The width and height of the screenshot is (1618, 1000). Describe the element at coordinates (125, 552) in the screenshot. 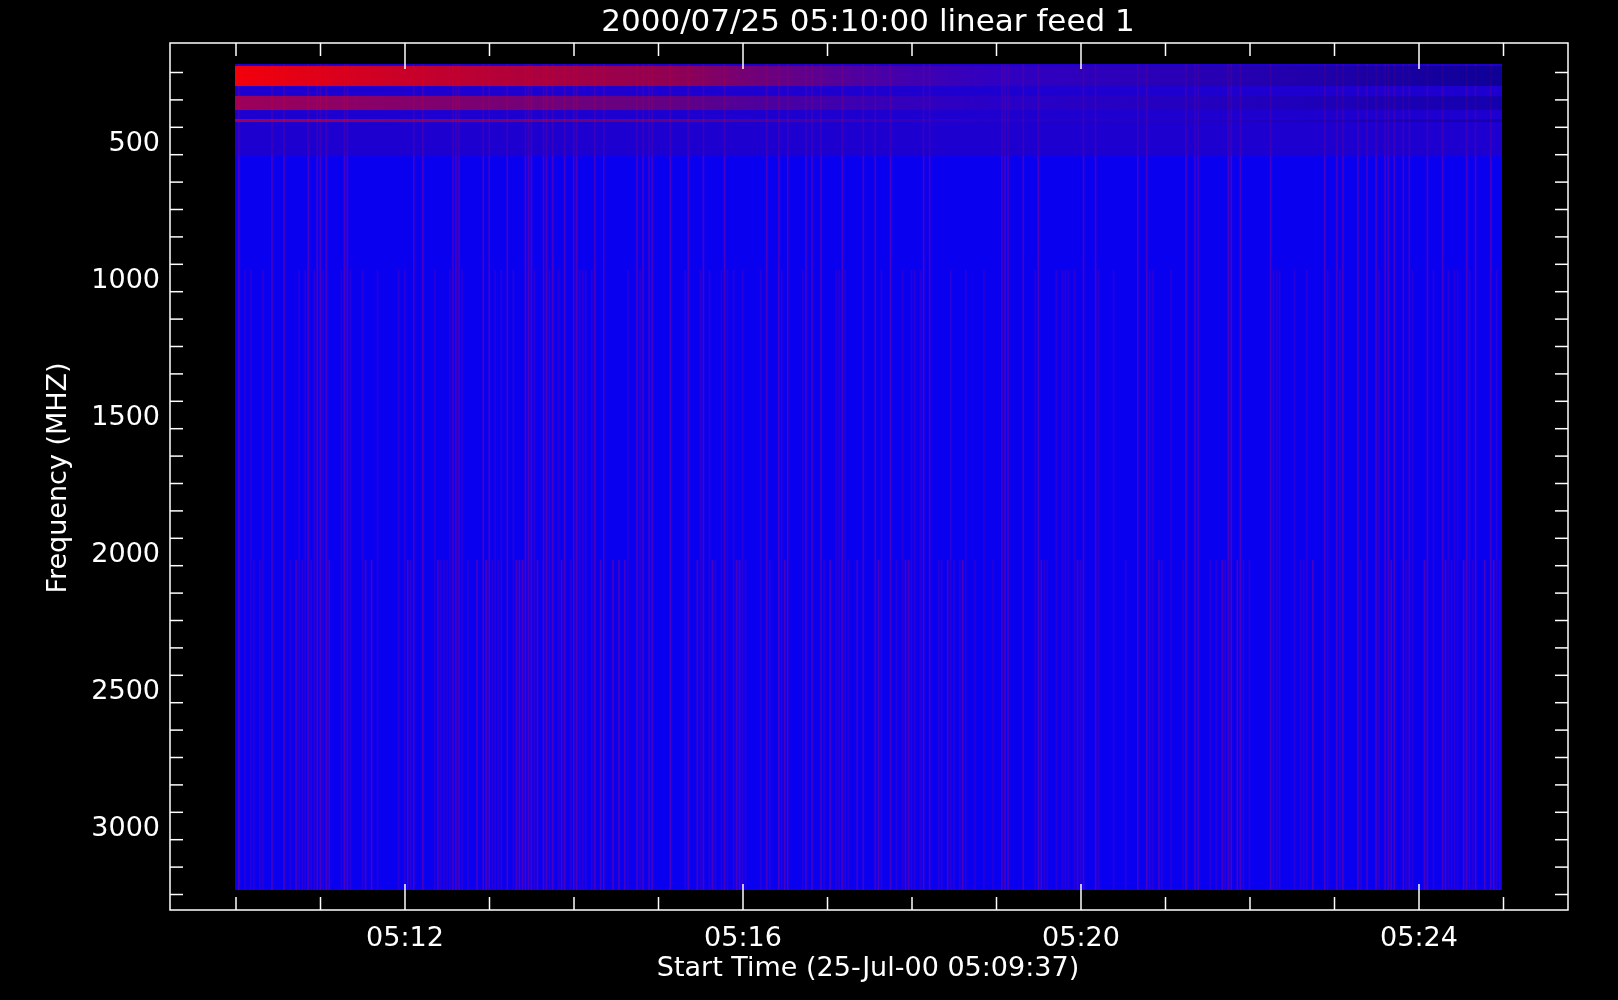

I see `y-tick-label: 2000` at that location.